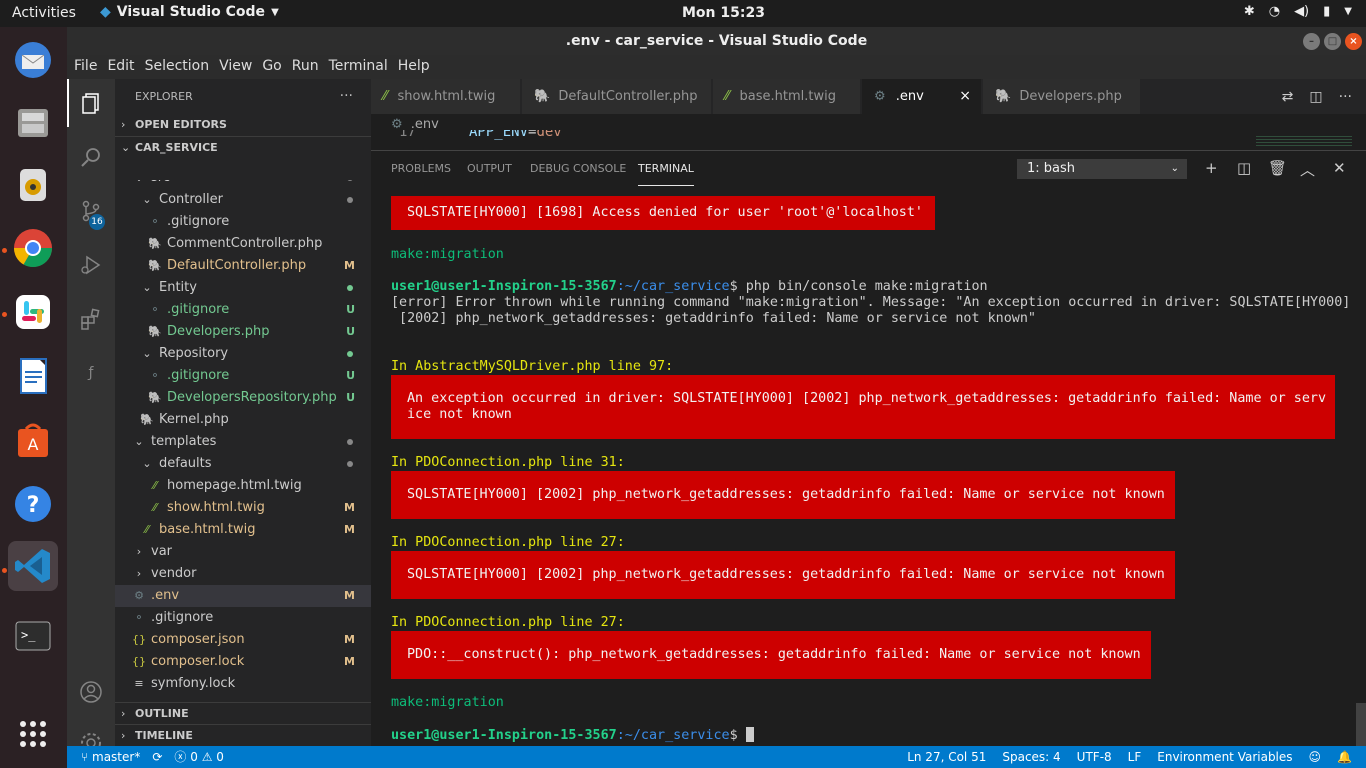 This screenshot has width=1366, height=768. What do you see at coordinates (723, 13) in the screenshot?
I see `clock: Mon 15:23` at bounding box center [723, 13].